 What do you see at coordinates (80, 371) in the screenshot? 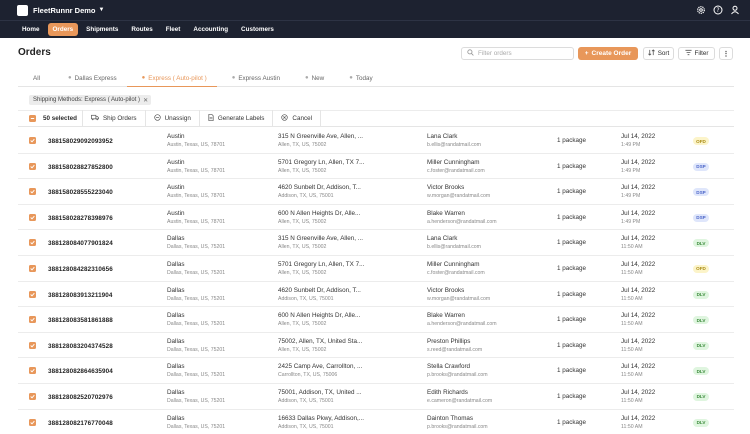
I see `order-id: 388128082864635904` at bounding box center [80, 371].